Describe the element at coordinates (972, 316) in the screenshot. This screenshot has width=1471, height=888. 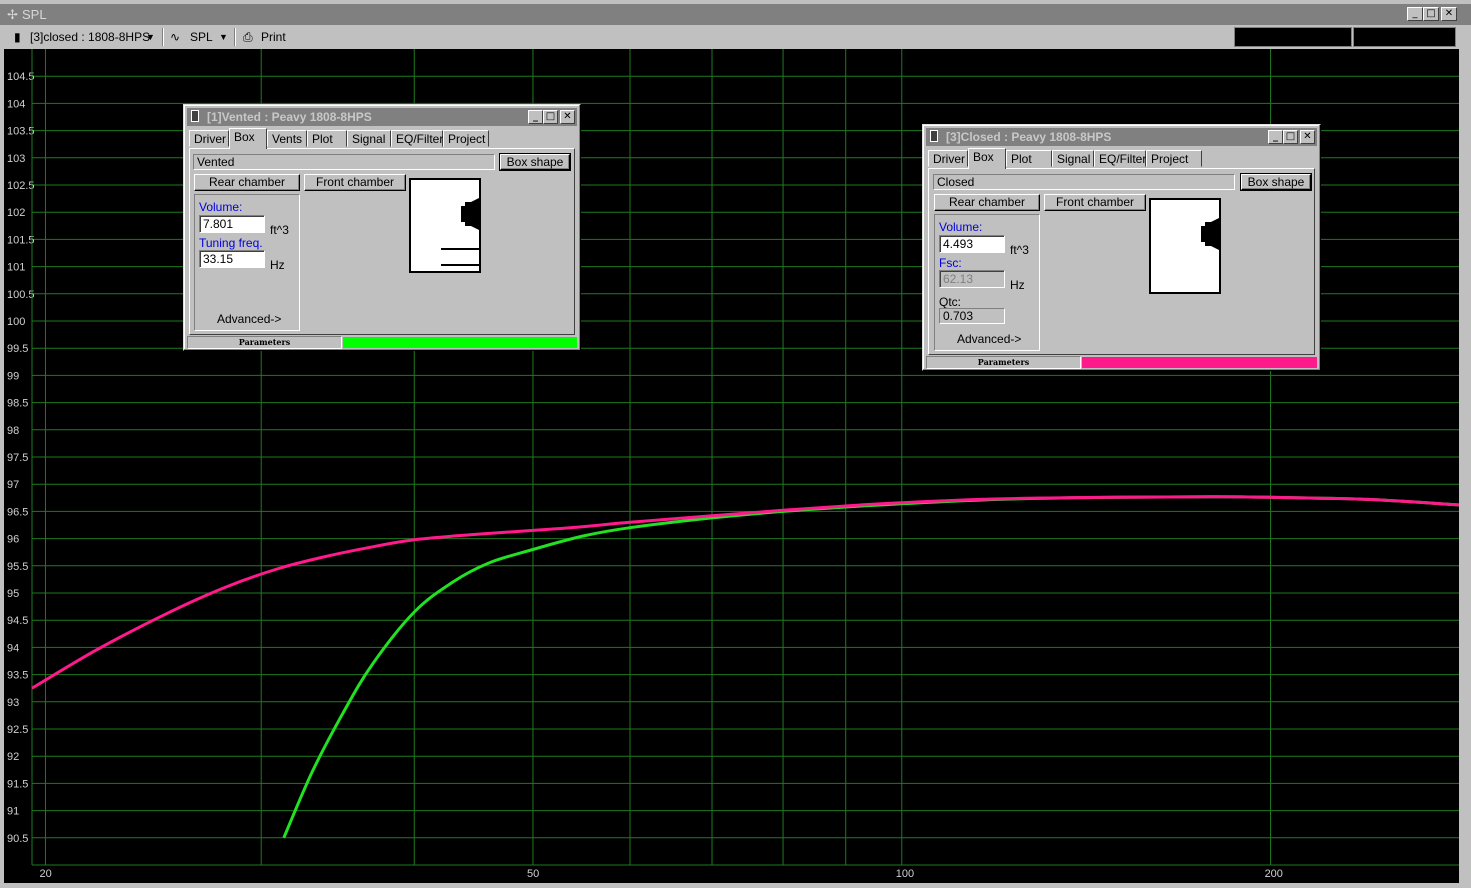
I see `qtc-value: 0.703` at that location.